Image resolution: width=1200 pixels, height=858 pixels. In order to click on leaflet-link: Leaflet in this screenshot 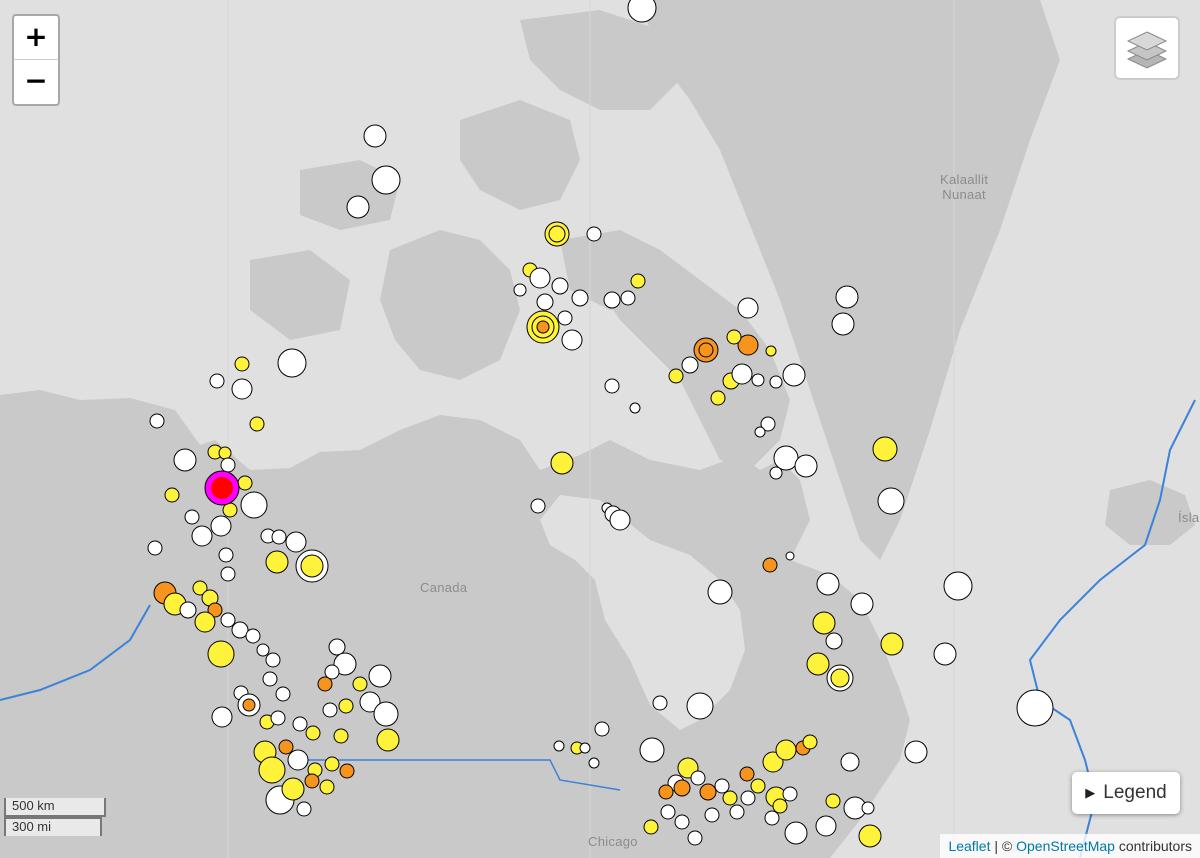, I will do `click(969, 846)`.